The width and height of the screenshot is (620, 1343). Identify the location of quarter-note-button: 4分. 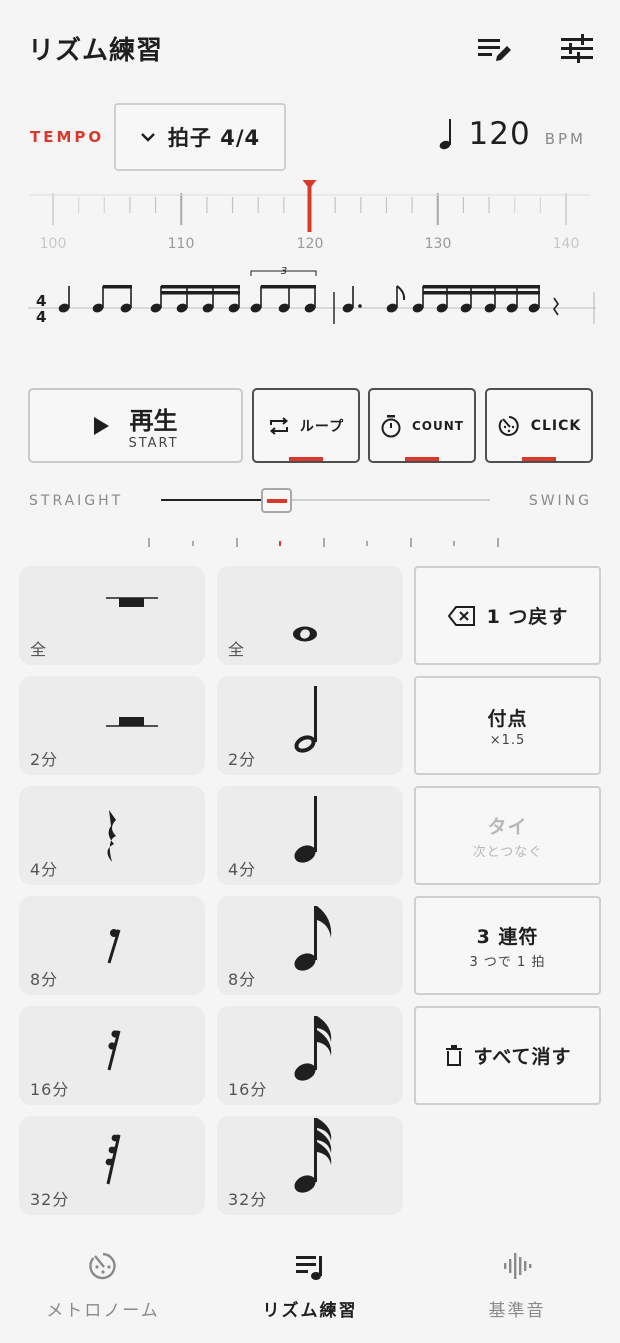
(310, 835).